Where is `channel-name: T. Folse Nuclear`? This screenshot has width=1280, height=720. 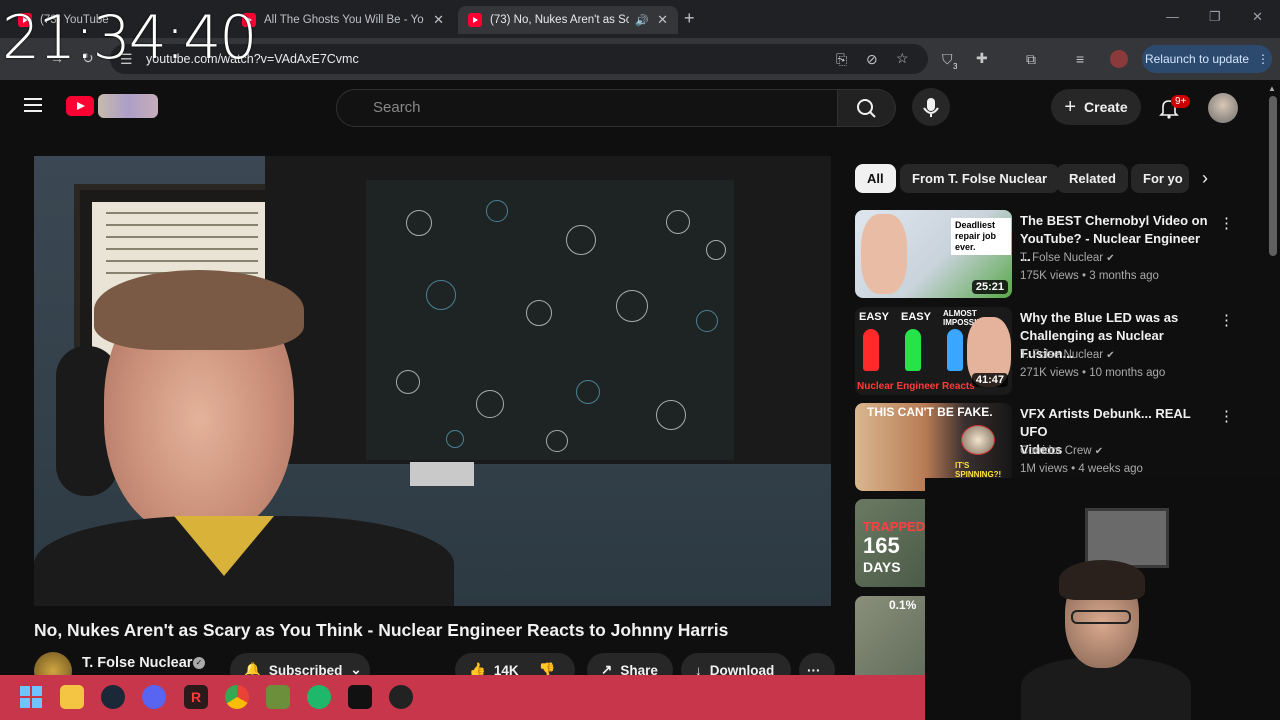
channel-name: T. Folse Nuclear is located at coordinates (137, 663).